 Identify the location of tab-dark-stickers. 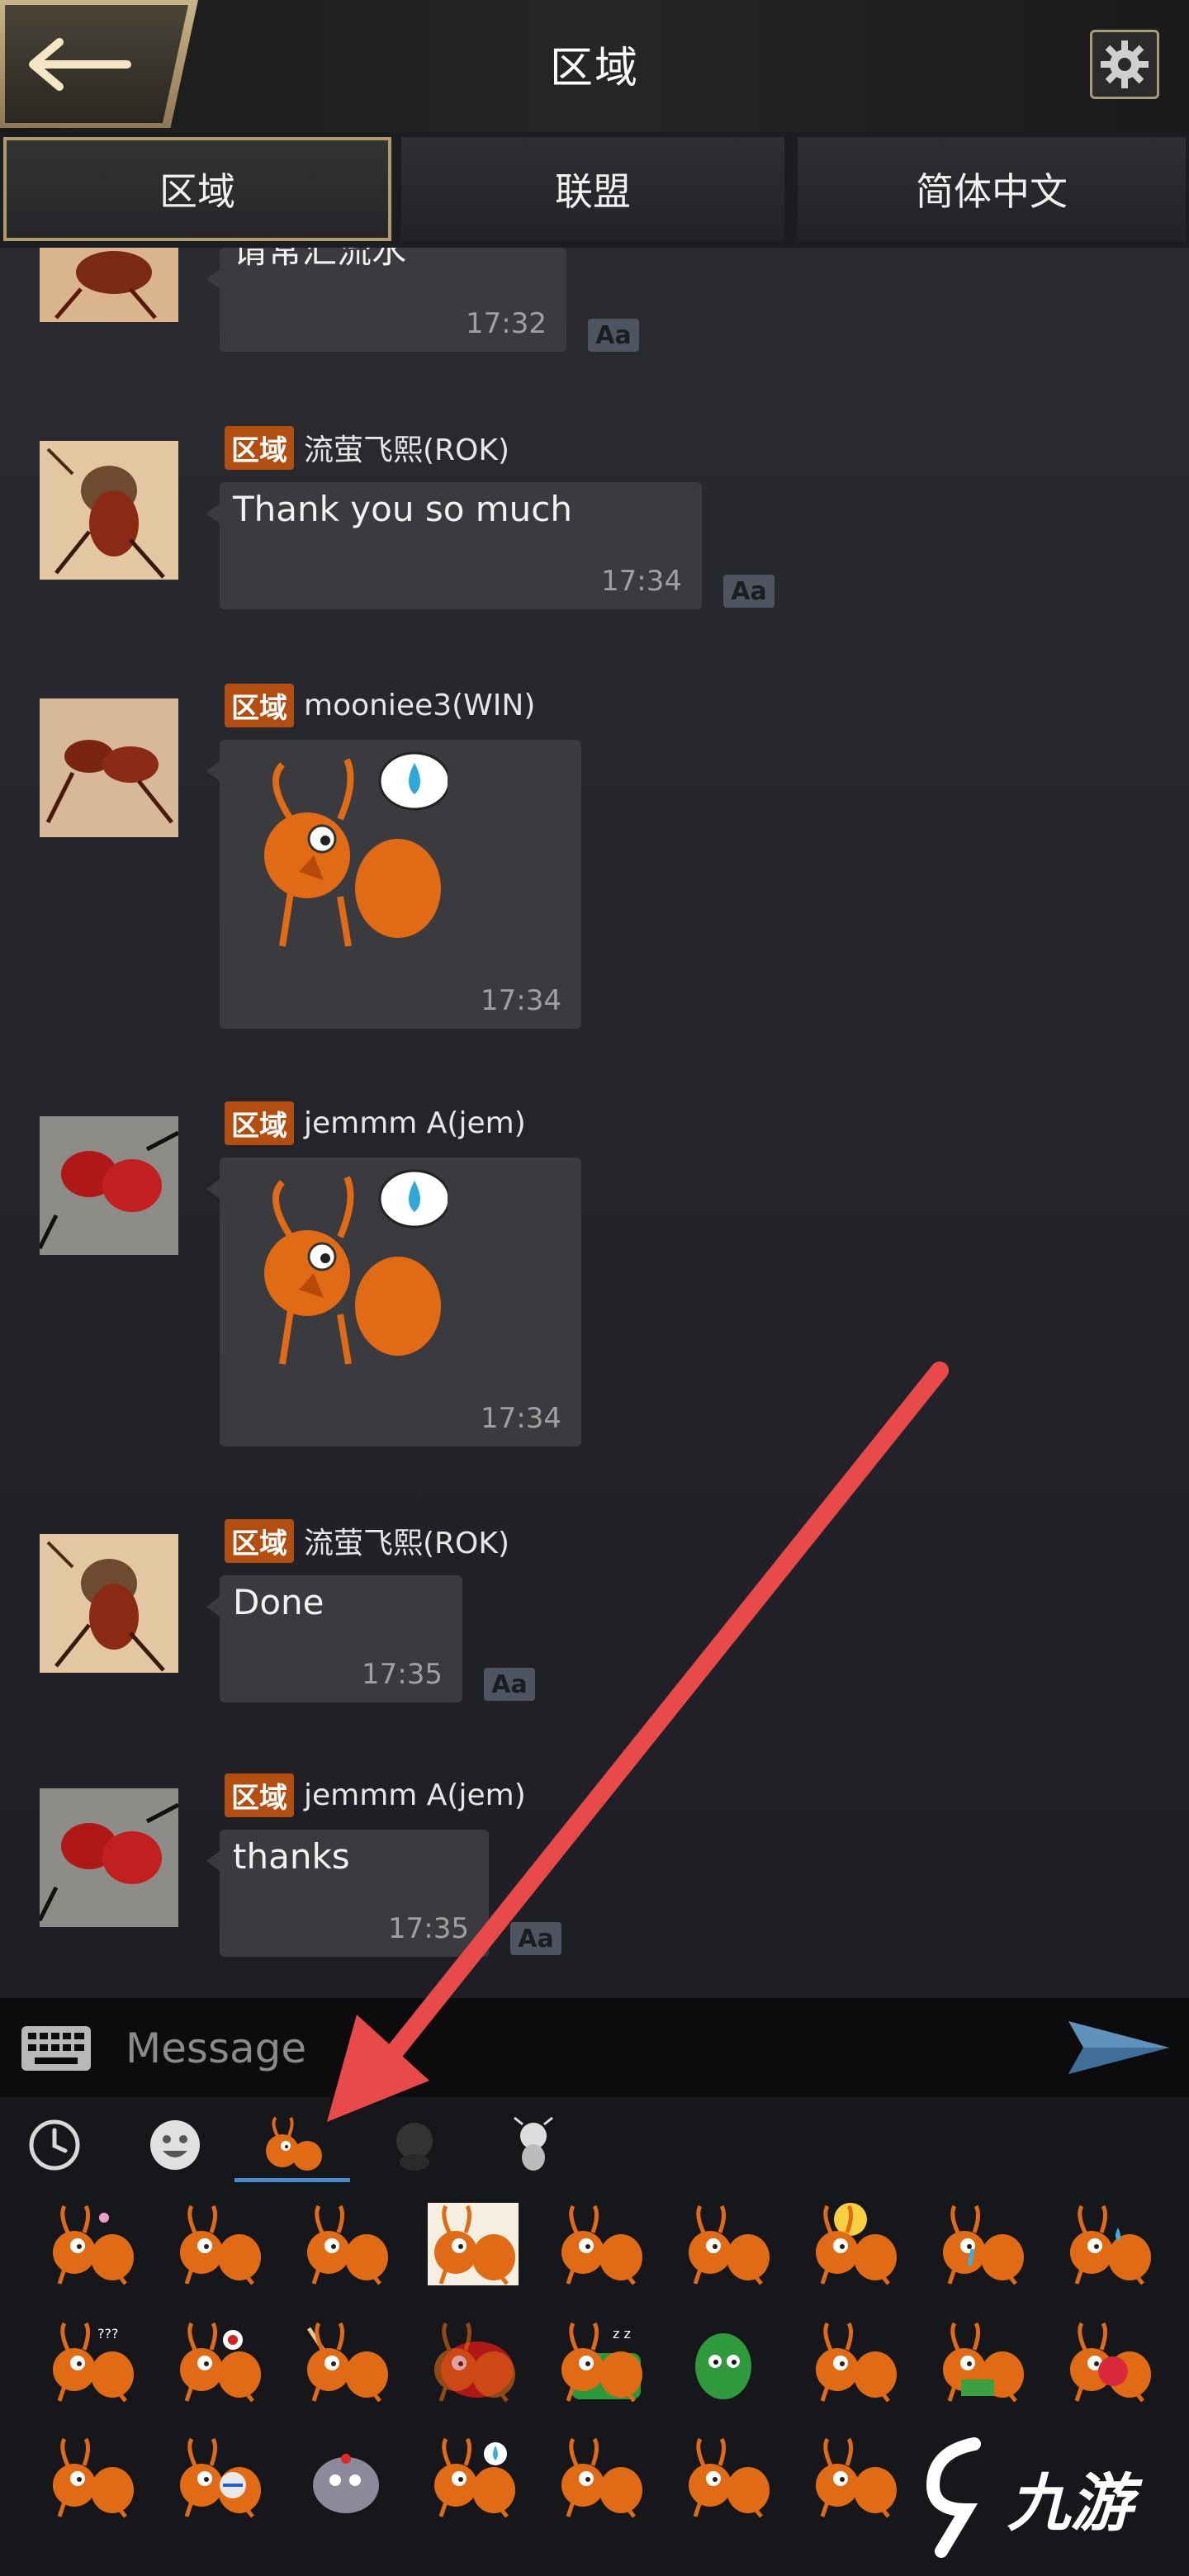
(414, 2145).